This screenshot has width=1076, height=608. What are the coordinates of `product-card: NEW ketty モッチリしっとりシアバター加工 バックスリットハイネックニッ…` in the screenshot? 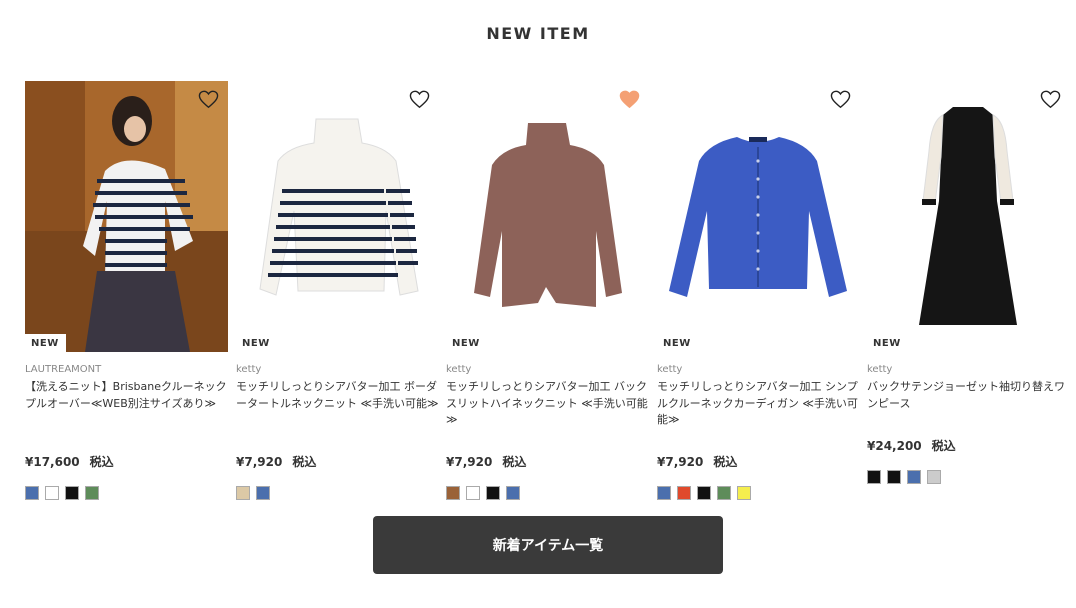 It's located at (547, 290).